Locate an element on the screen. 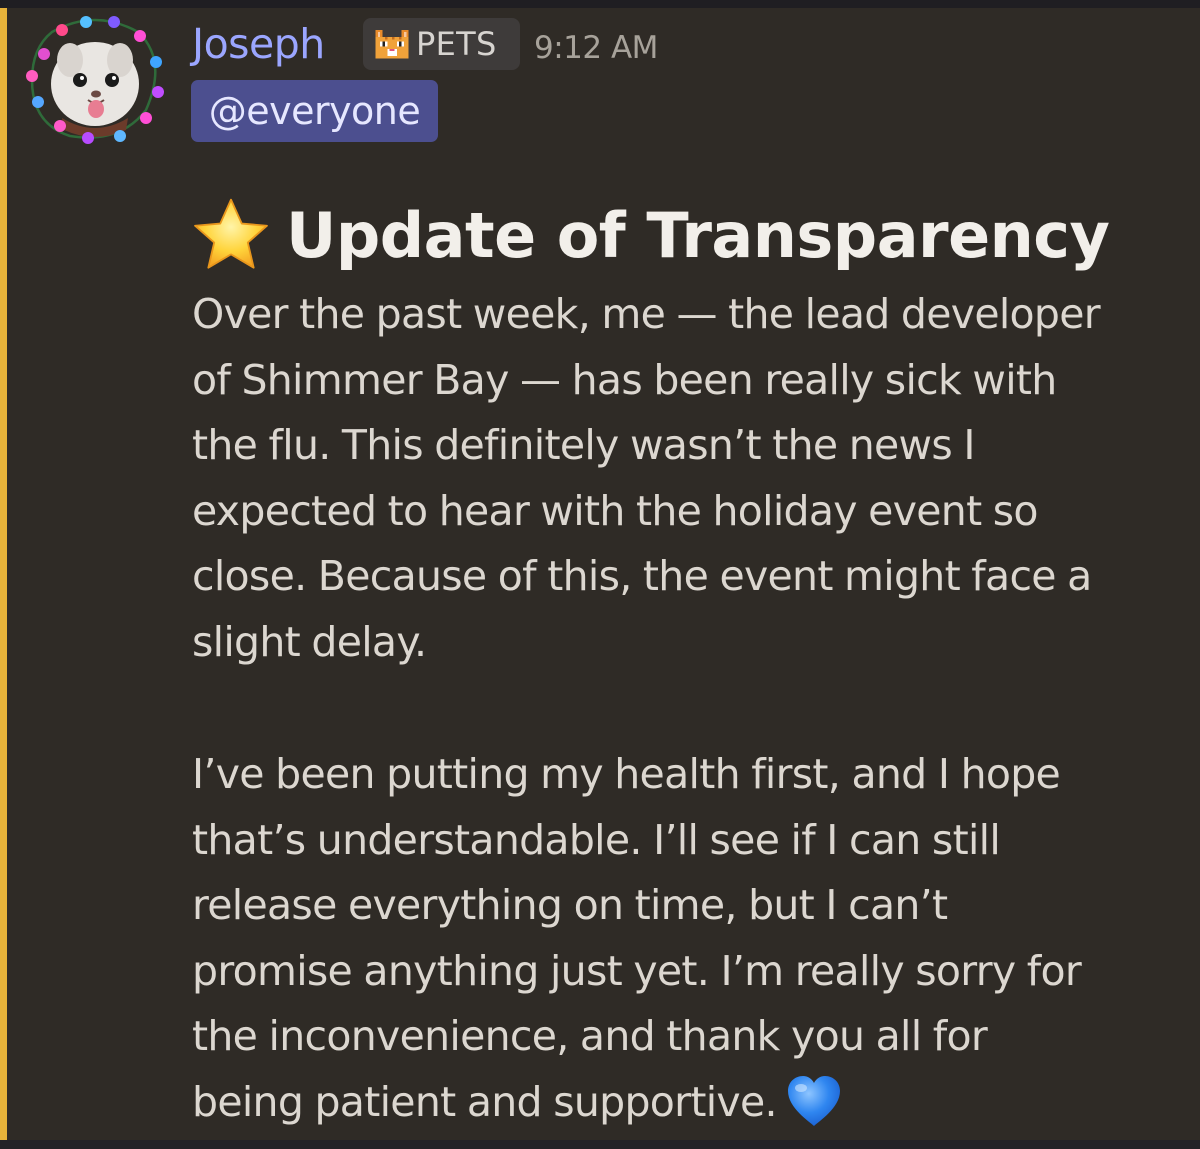 The height and width of the screenshot is (1149, 1200). blue-heart-emoji-icon is located at coordinates (814, 1101).